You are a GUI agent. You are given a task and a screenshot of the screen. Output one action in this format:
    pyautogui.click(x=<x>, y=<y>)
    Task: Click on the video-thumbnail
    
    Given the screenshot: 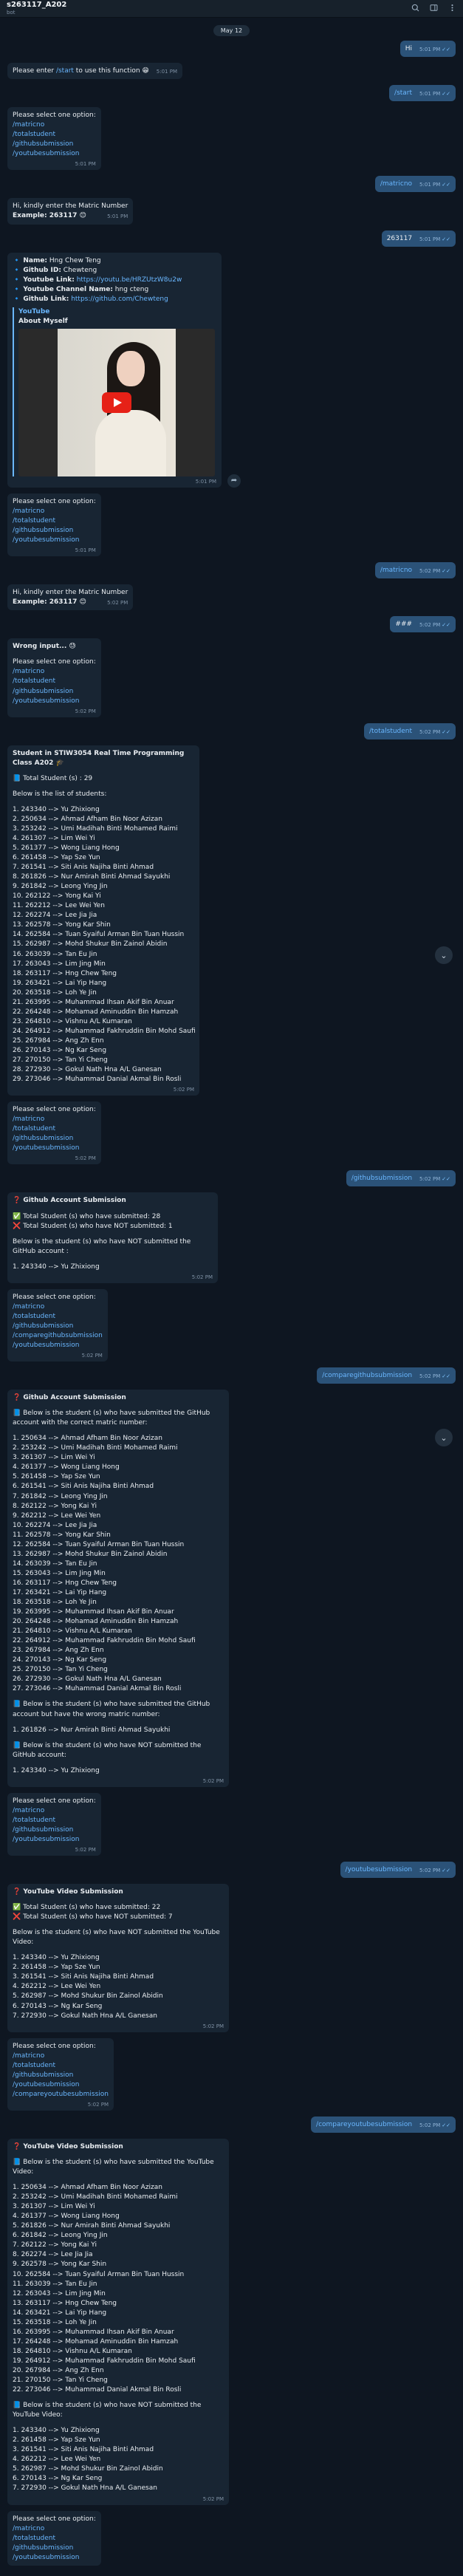 What is the action you would take?
    pyautogui.click(x=116, y=402)
    